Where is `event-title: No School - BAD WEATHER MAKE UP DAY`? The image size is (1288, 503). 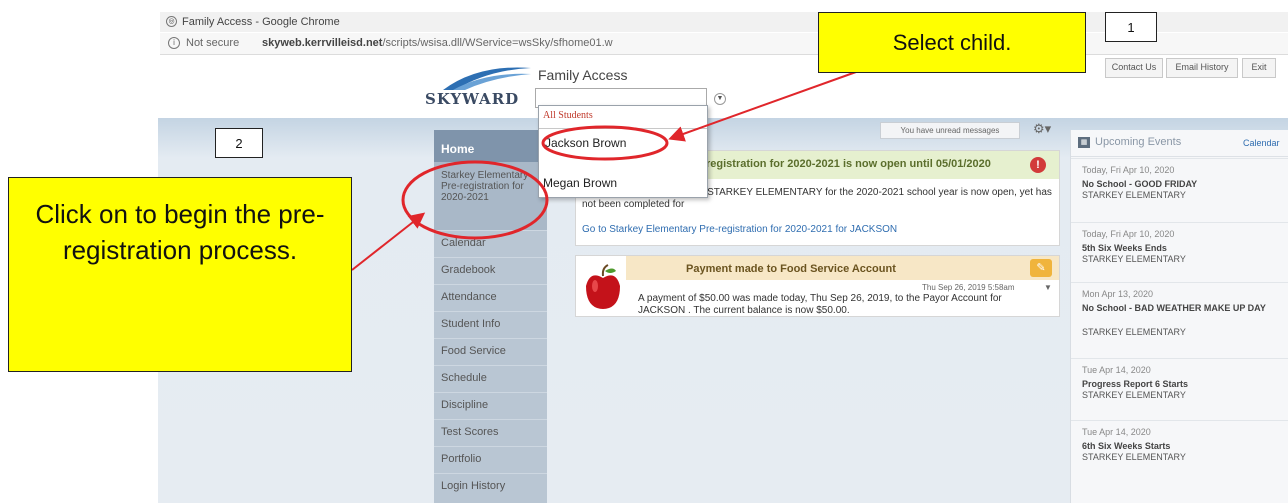
event-title: No School - BAD WEATHER MAKE UP DAY is located at coordinates (1174, 308).